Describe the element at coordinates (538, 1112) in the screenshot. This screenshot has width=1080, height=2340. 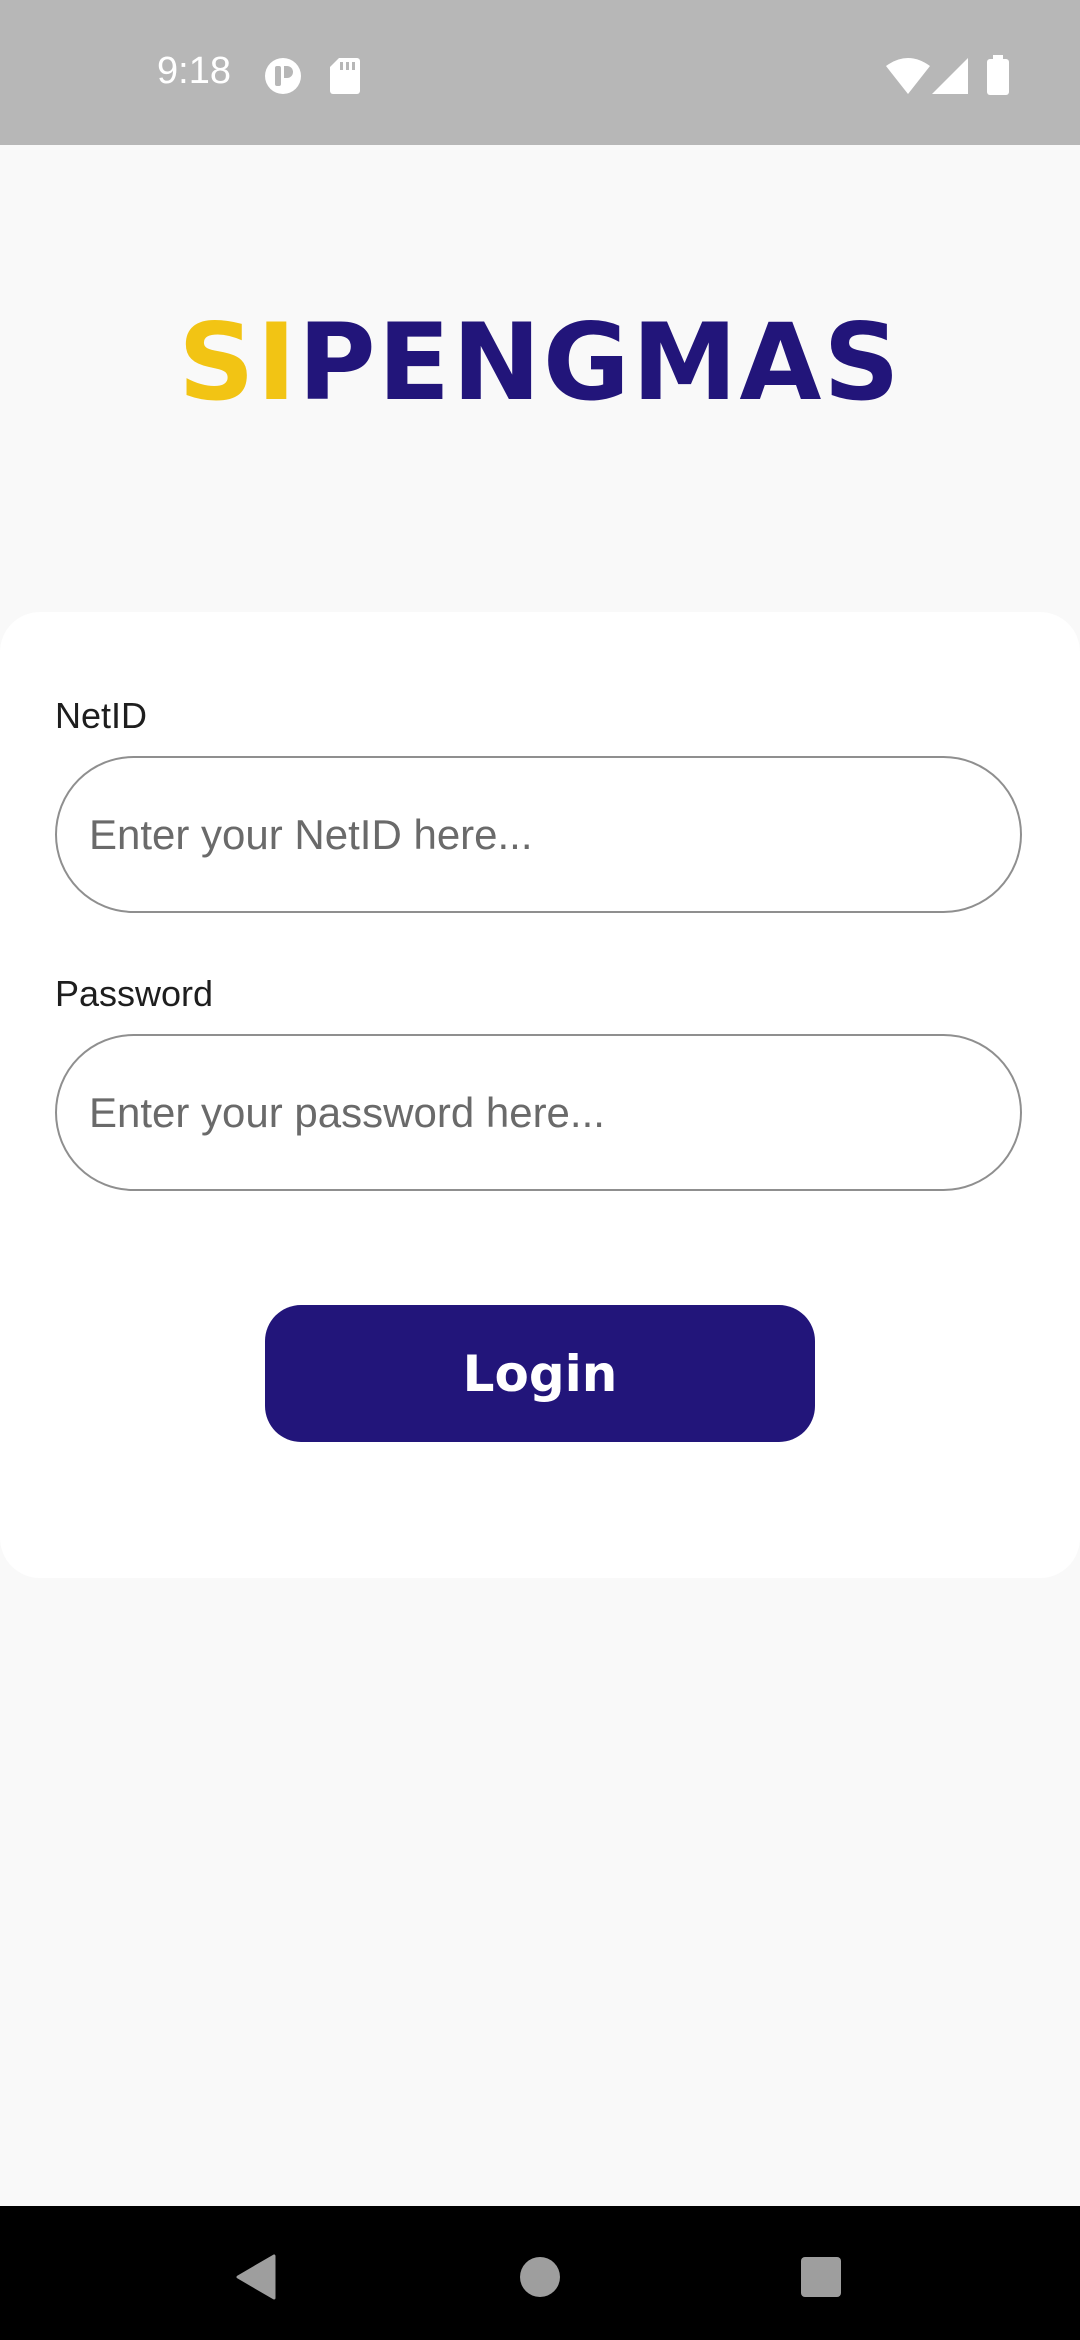
I see `password-input` at that location.